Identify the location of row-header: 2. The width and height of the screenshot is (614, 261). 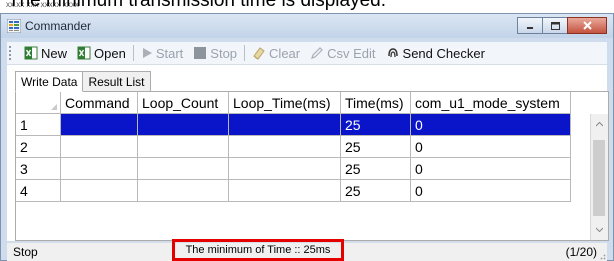
(38, 147).